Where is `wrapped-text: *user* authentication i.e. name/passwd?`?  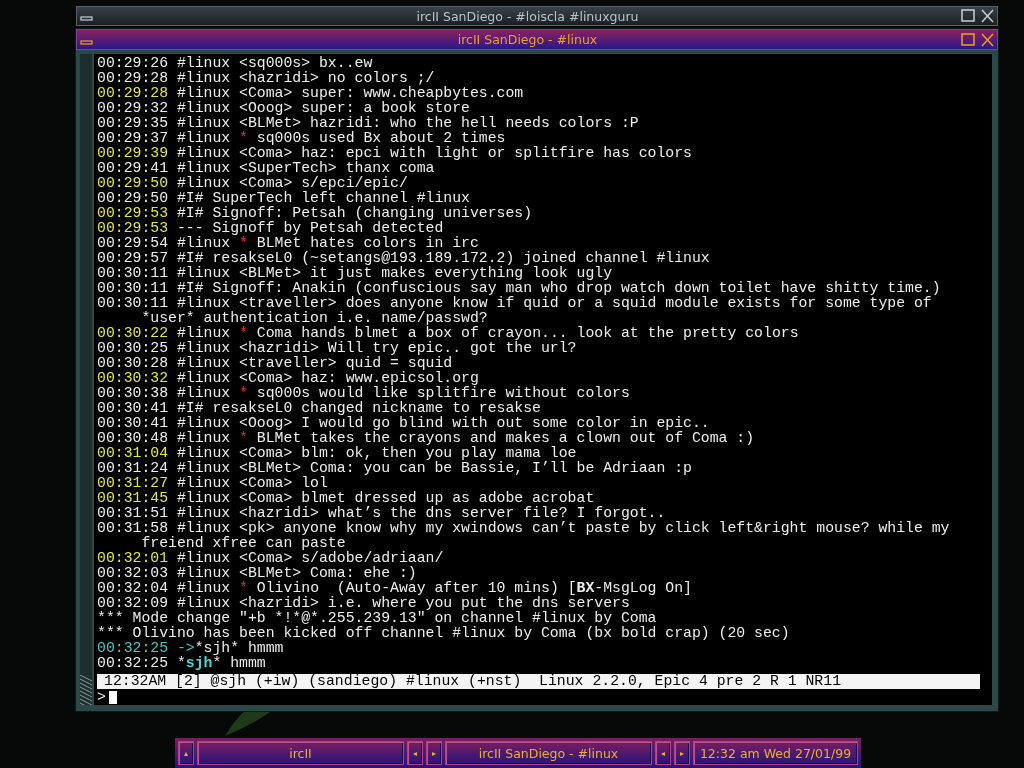
wrapped-text: *user* authentication i.e. name/passwd? is located at coordinates (314, 318).